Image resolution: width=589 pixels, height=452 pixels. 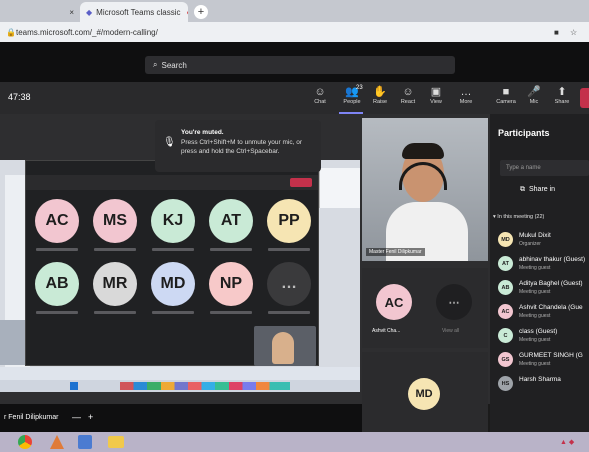 What do you see at coordinates (57, 221) in the screenshot?
I see `shared-tile-avatar: AC` at bounding box center [57, 221].